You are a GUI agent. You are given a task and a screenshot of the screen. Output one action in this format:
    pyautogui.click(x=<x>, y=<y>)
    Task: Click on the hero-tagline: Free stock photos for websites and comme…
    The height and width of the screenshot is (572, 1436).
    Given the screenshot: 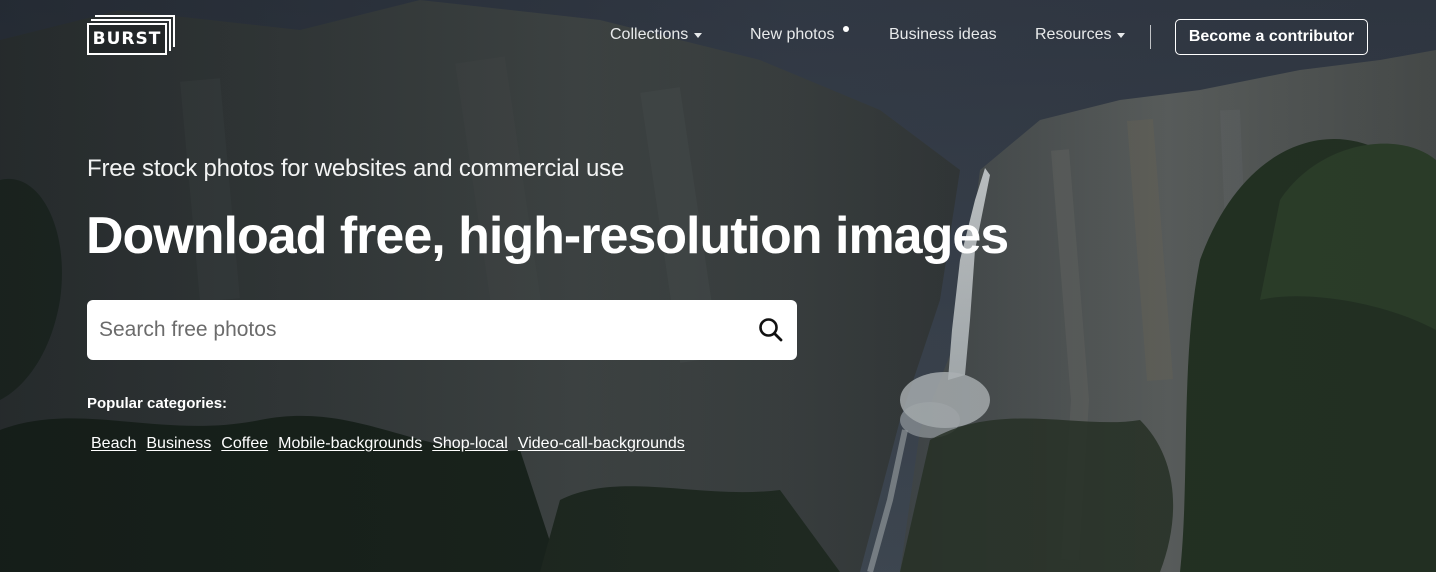 What is the action you would take?
    pyautogui.click(x=356, y=168)
    